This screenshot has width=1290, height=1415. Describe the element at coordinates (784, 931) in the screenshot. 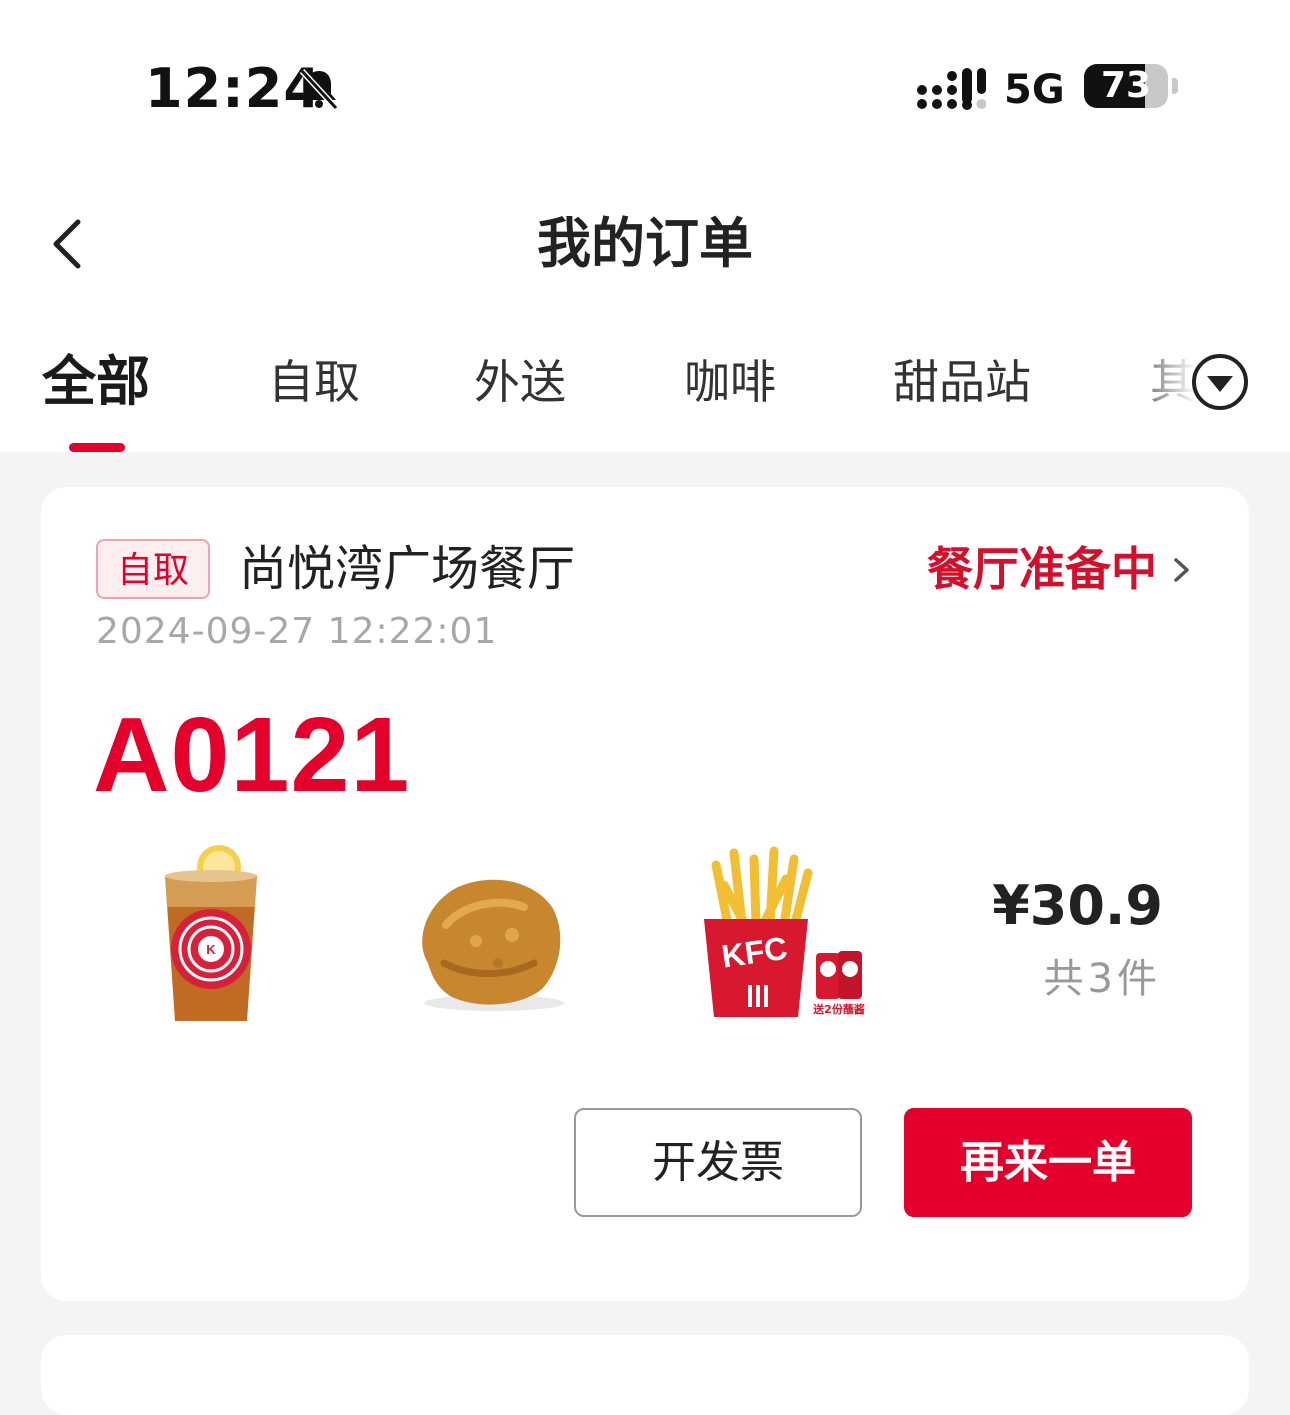

I see `fries-image: KFC 送2份蘸酱` at that location.